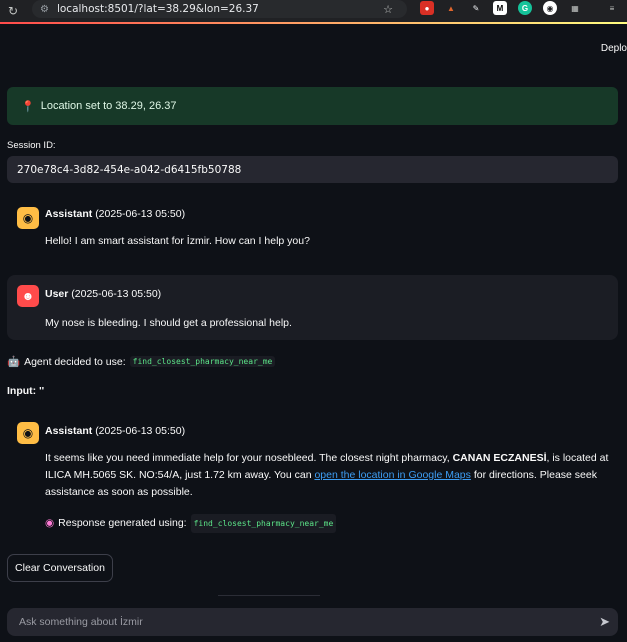  Describe the element at coordinates (157, 9) in the screenshot. I see `url-text: localhost:8501/?lat=38.29&lon=26.37` at that location.